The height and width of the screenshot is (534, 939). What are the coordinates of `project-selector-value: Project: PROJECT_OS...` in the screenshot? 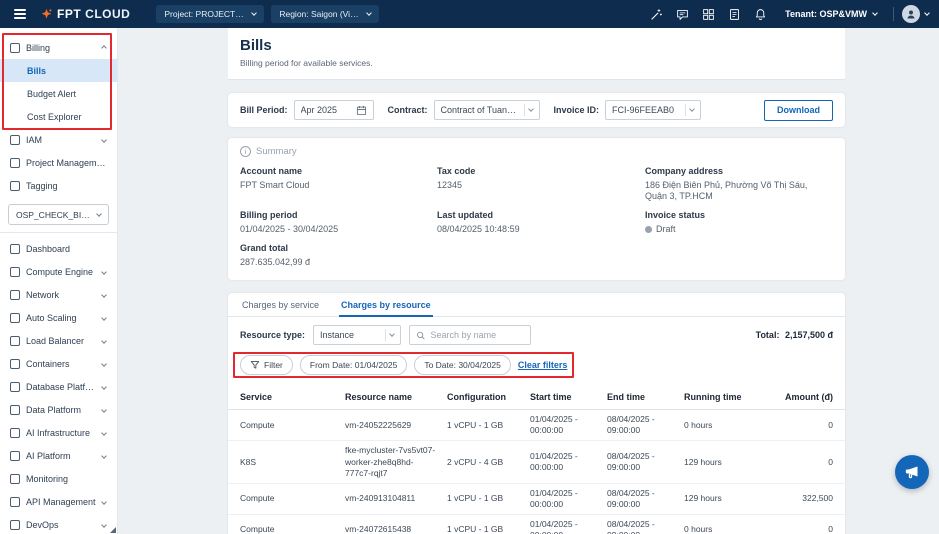 It's located at (205, 14).